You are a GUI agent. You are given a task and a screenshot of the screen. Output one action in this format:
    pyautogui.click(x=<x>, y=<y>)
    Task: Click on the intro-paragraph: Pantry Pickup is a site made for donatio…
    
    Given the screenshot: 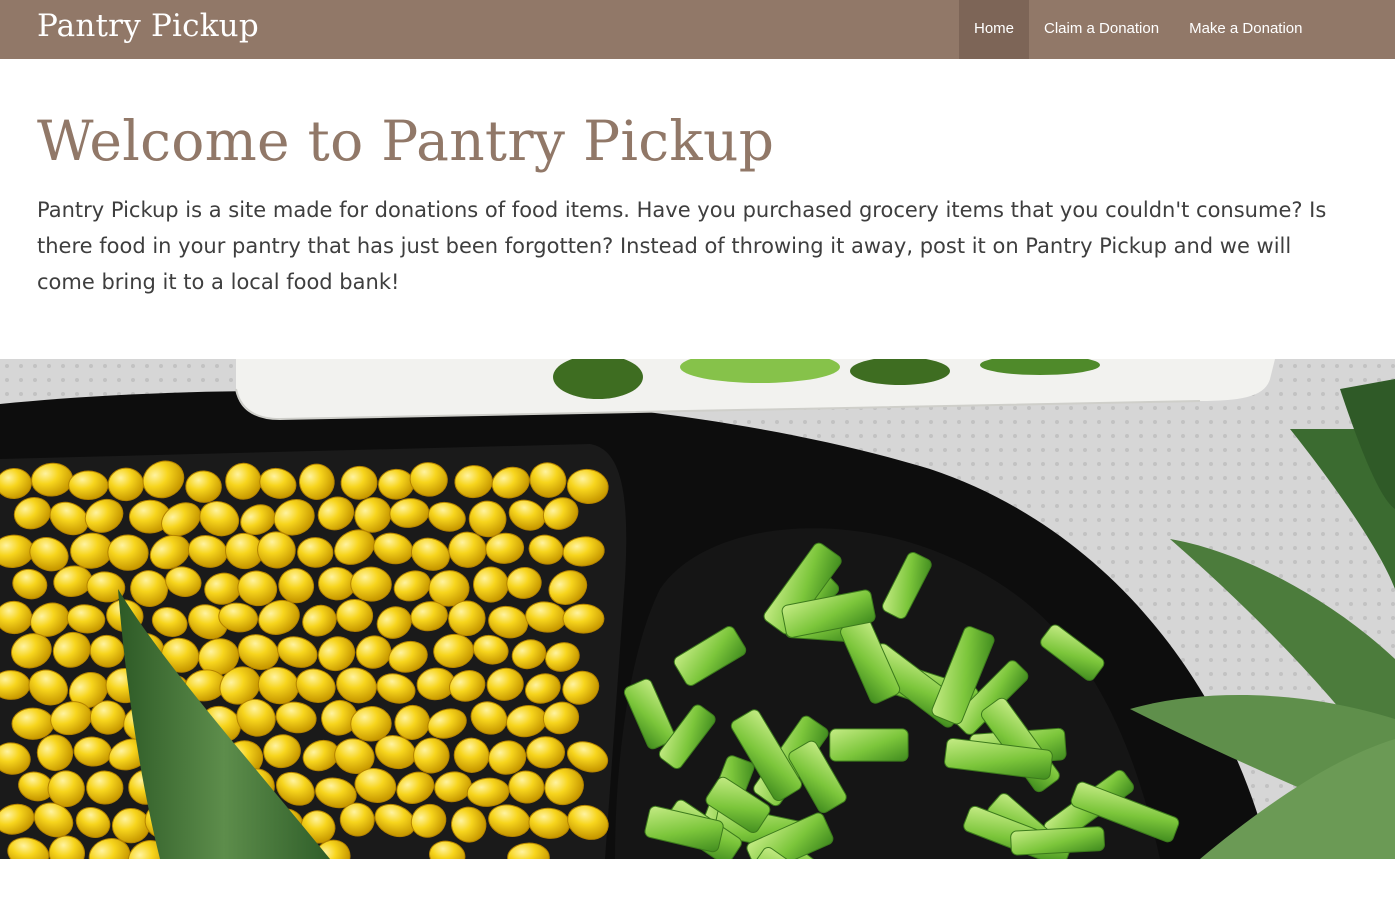 What is the action you would take?
    pyautogui.click(x=682, y=246)
    